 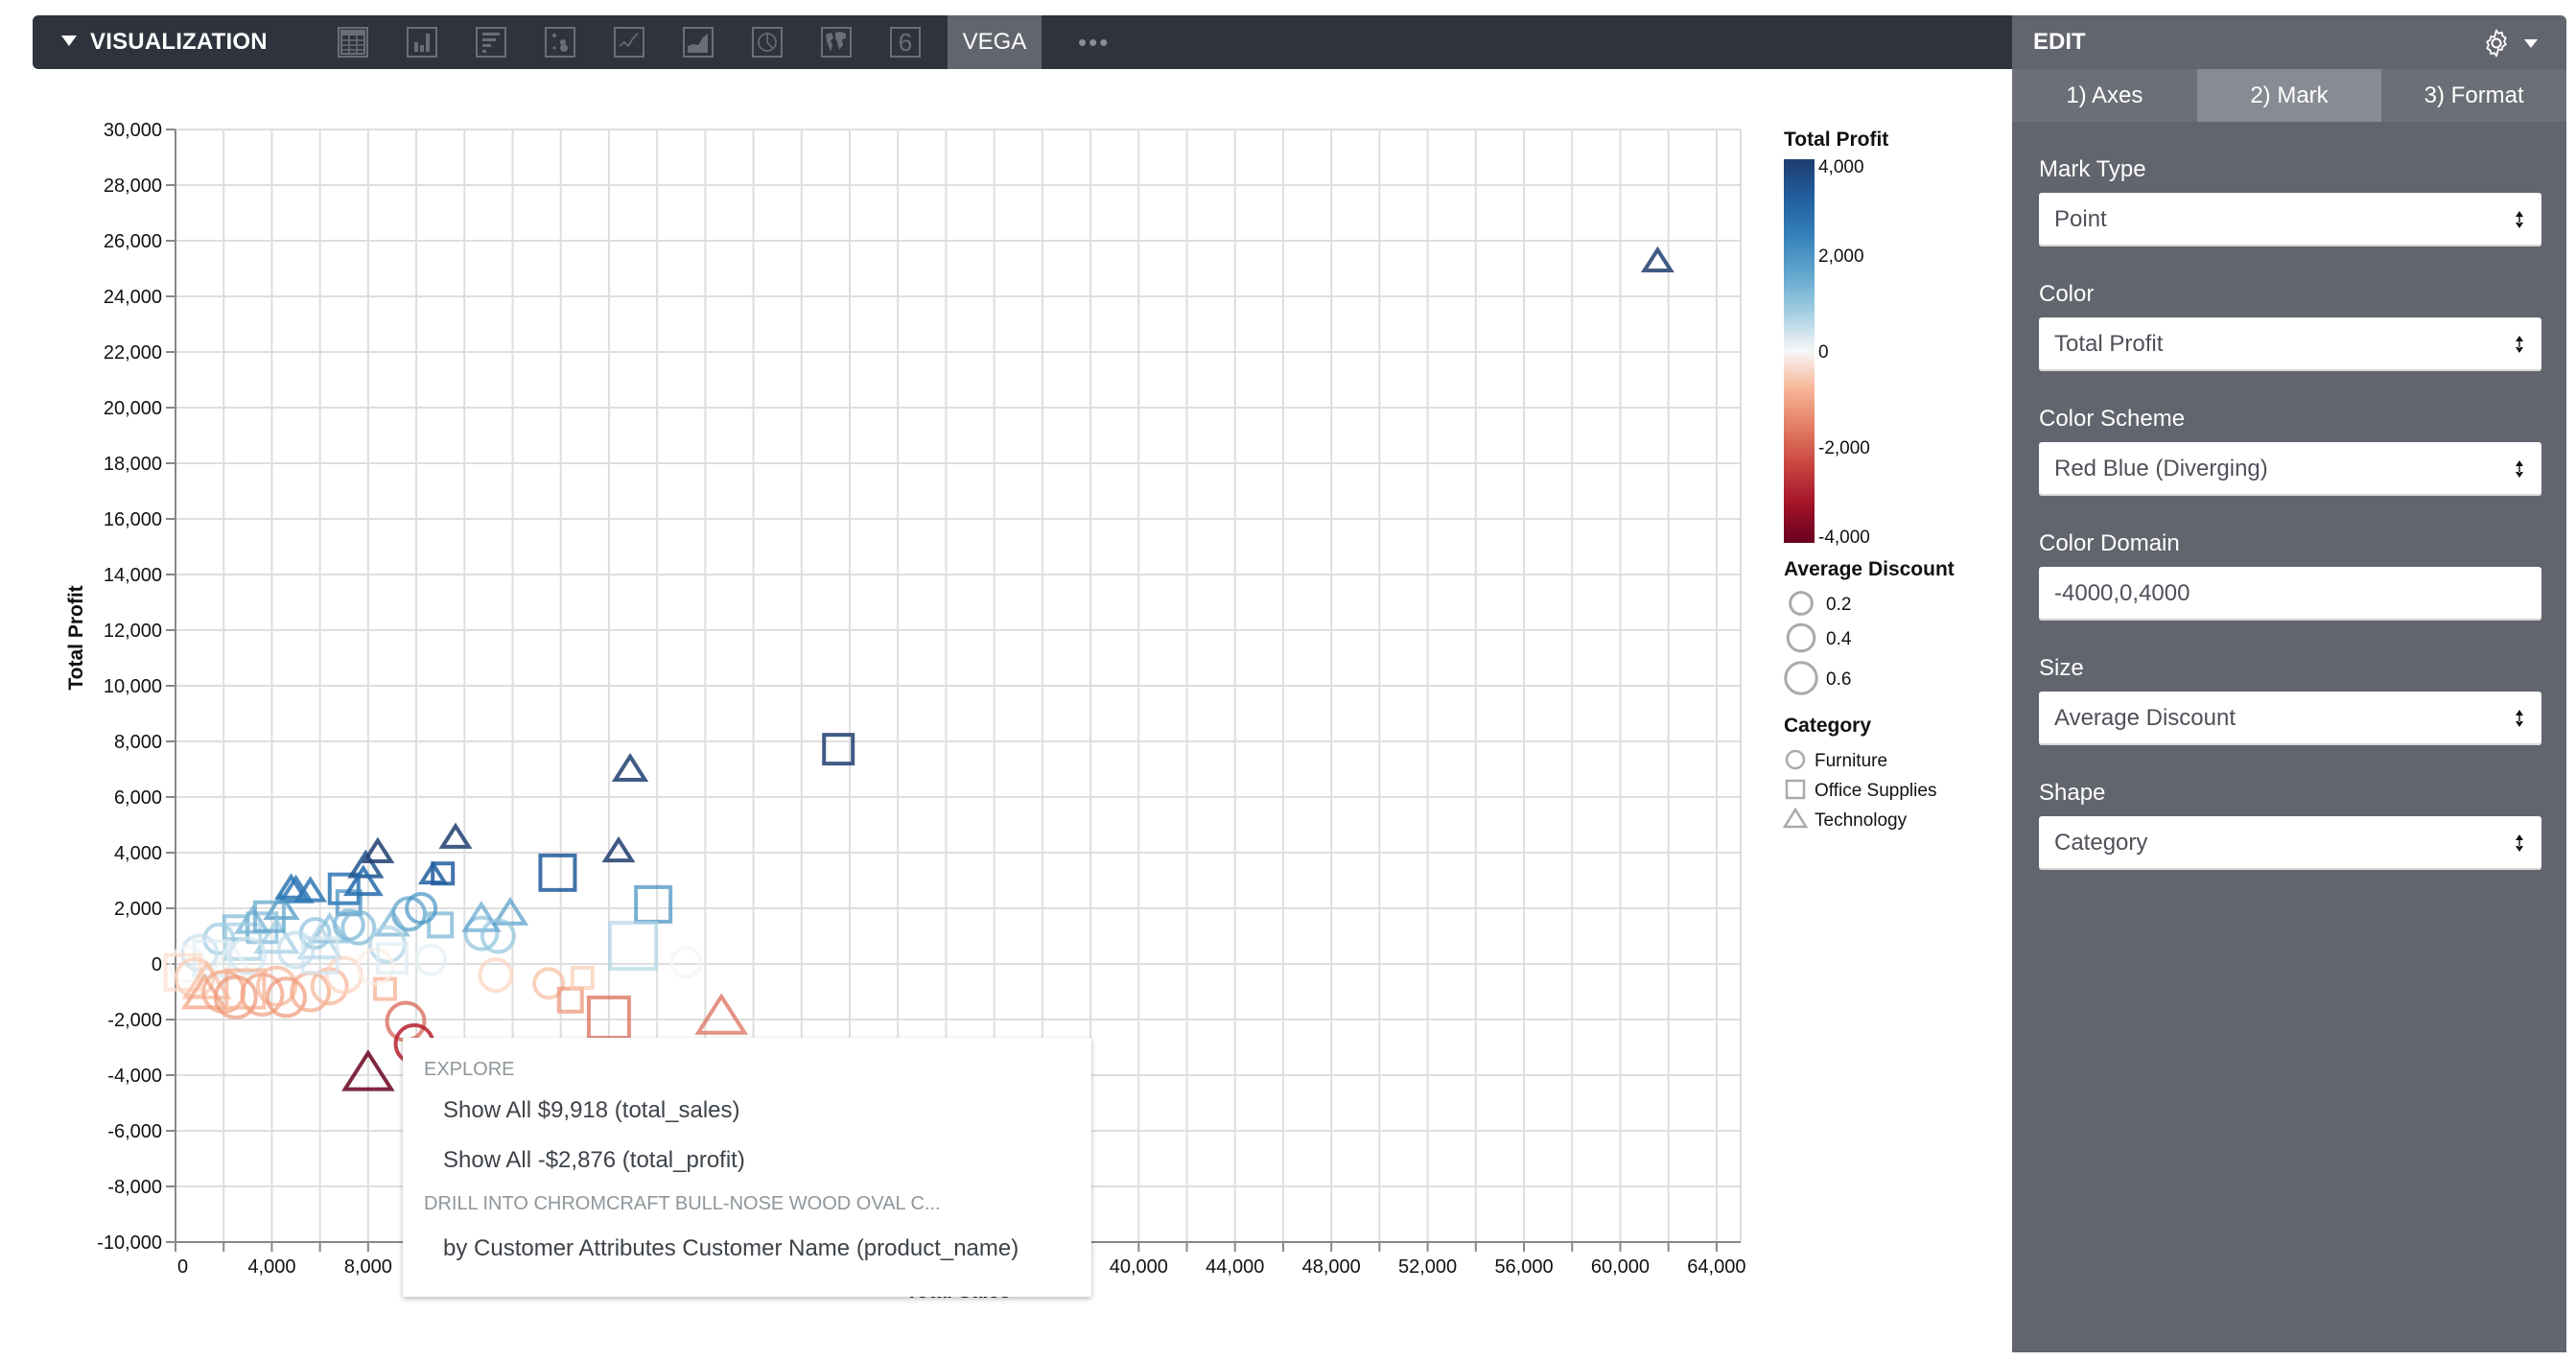 What do you see at coordinates (69, 40) in the screenshot?
I see `collapse-caret-icon` at bounding box center [69, 40].